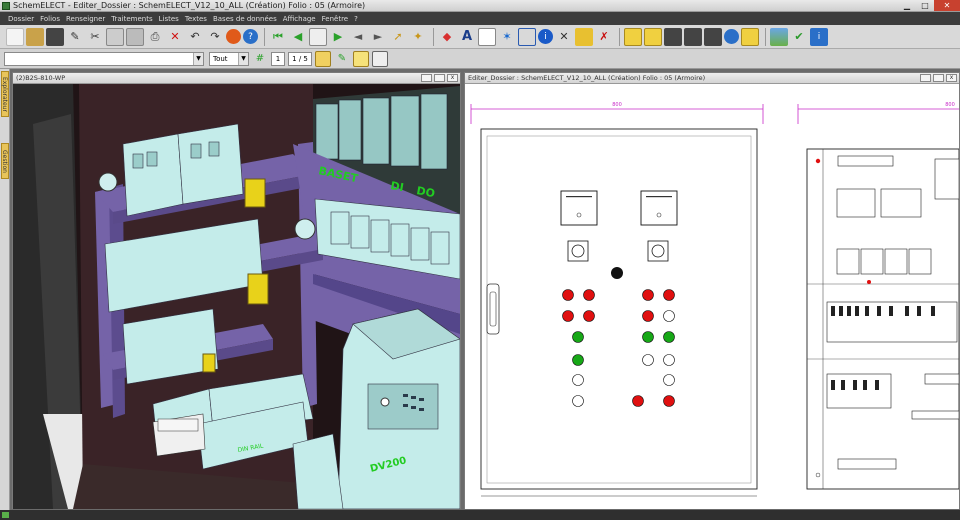  Describe the element at coordinates (323, 58) in the screenshot. I see `align-icon` at that location.